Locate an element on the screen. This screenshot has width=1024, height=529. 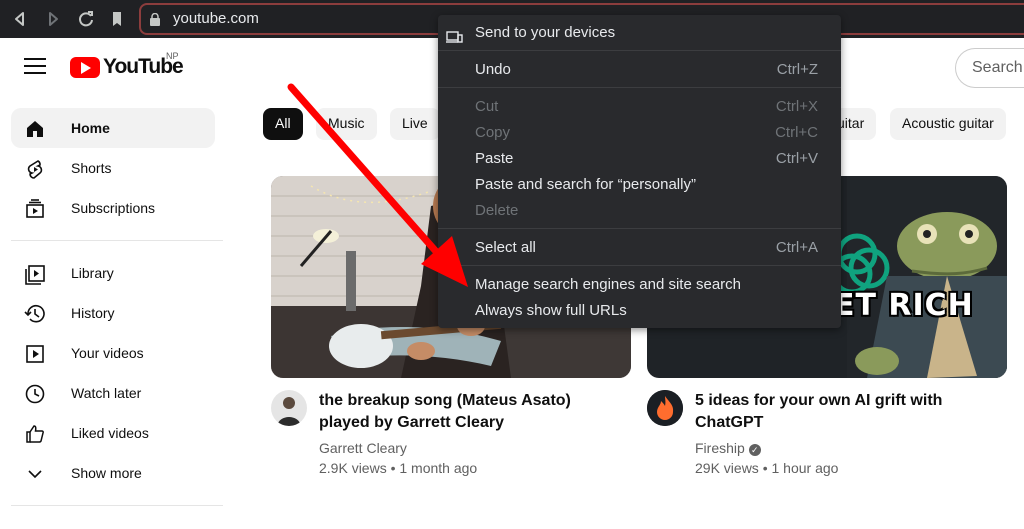
sidebar-item-label: Shorts is located at coordinates (91, 168).